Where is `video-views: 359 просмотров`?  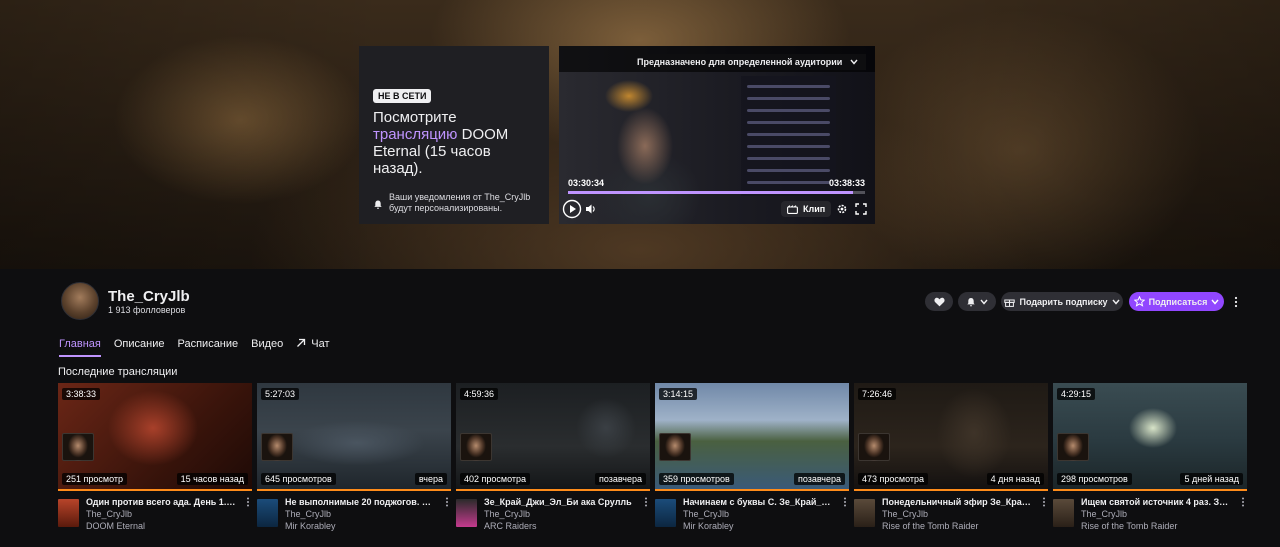 video-views: 359 просмотров is located at coordinates (696, 479).